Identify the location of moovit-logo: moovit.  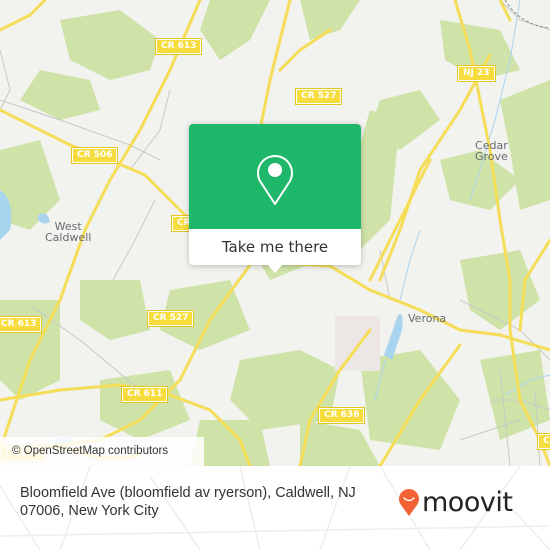
(455, 502).